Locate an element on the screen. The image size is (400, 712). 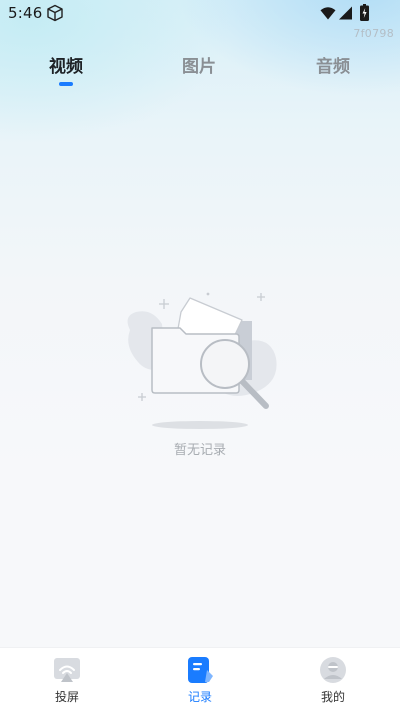
bottom-navigation: 投屏 记录 我的 is located at coordinates (200, 679).